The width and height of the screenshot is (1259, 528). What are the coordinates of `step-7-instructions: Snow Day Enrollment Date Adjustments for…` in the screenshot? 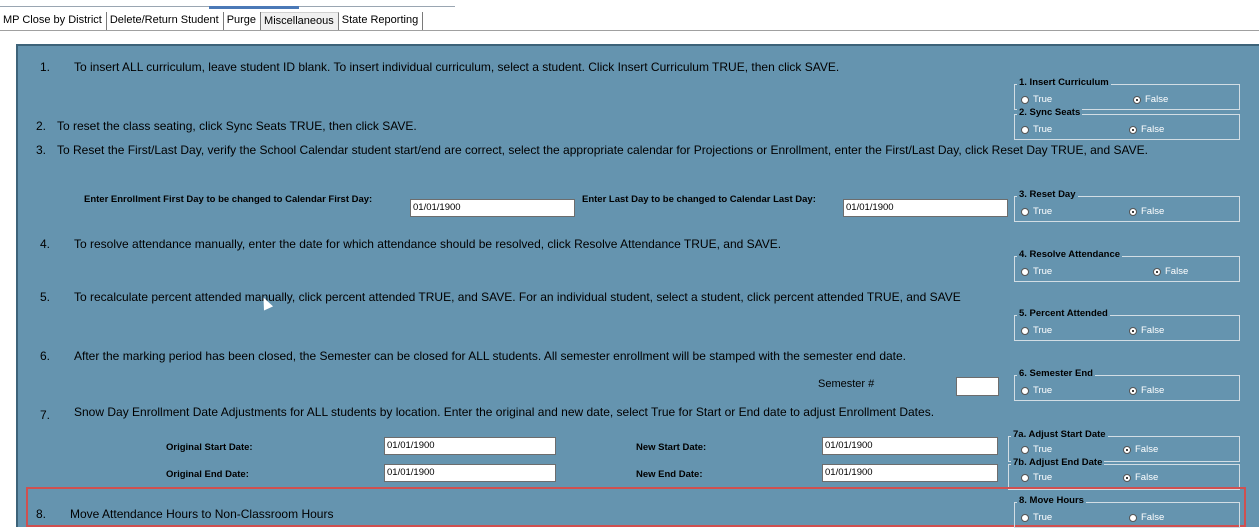 It's located at (504, 412).